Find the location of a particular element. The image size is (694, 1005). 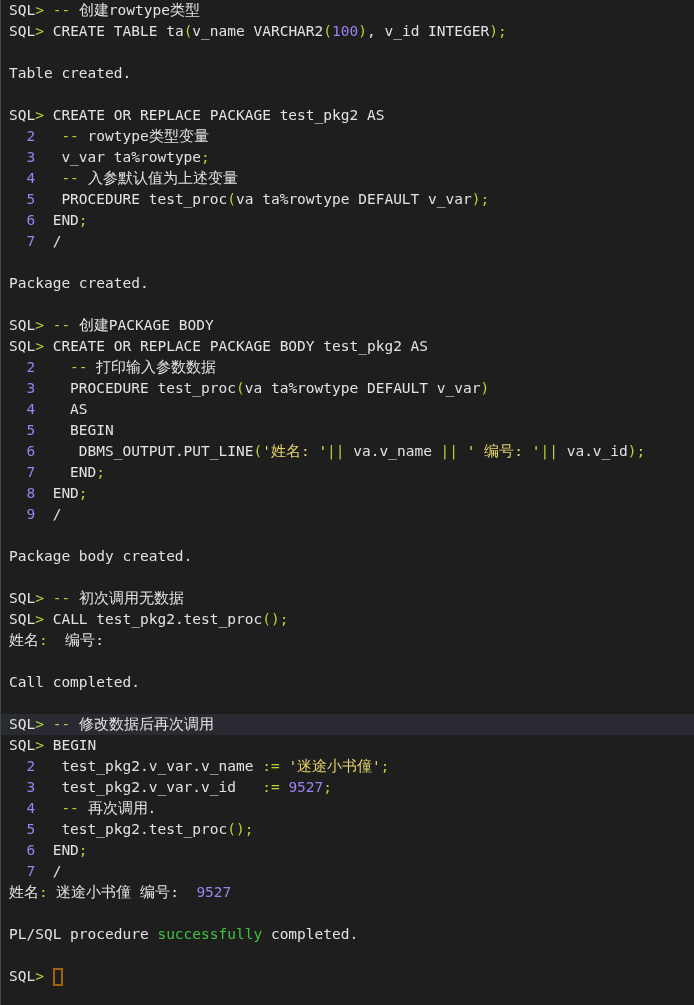

terminal-line: SQL> BEGIN is located at coordinates (53, 745).